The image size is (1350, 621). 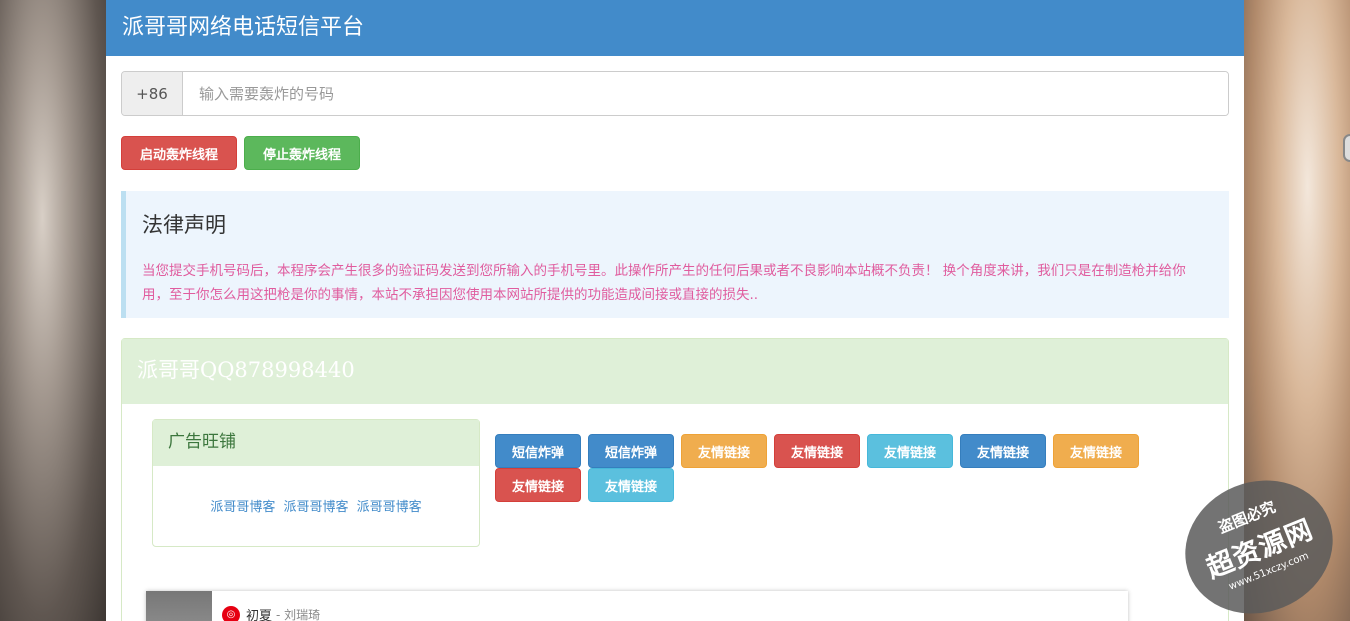 I want to click on ad-link-blog-1: 派哥哥博客, so click(x=242, y=507).